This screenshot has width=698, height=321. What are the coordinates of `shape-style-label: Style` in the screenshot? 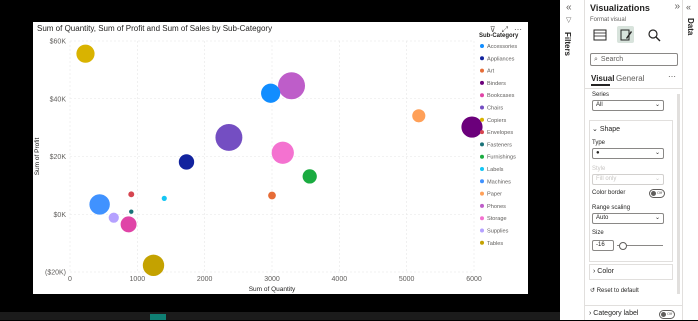 It's located at (599, 169).